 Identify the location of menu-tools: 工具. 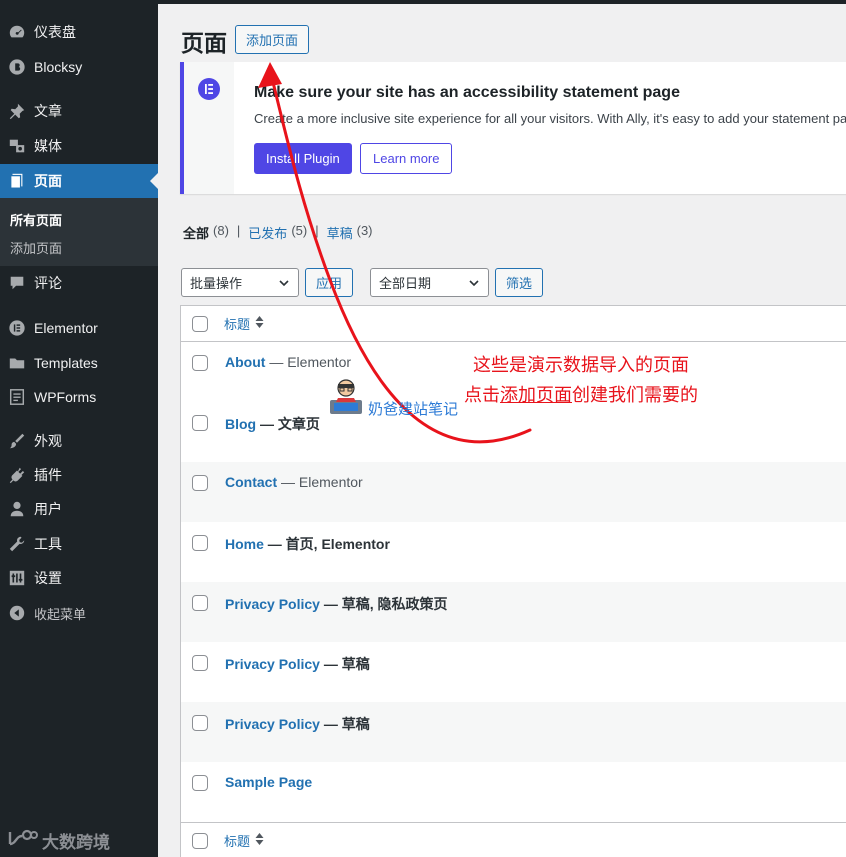
(79, 544).